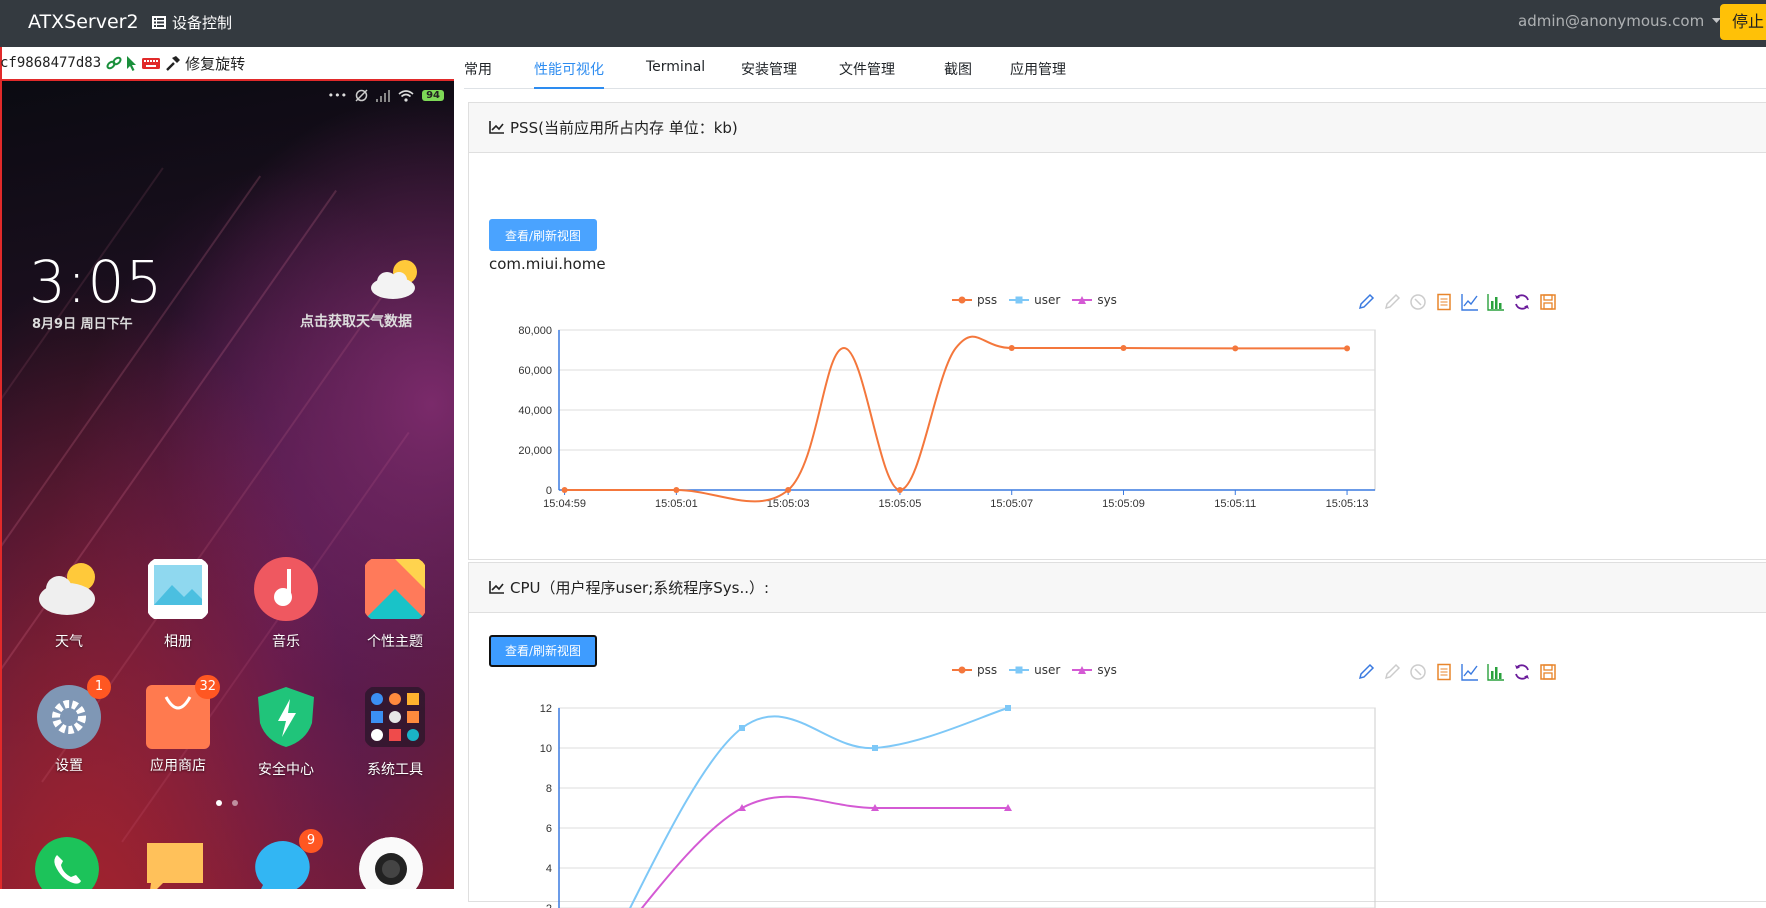  I want to click on app-gallery: 相册, so click(178, 604).